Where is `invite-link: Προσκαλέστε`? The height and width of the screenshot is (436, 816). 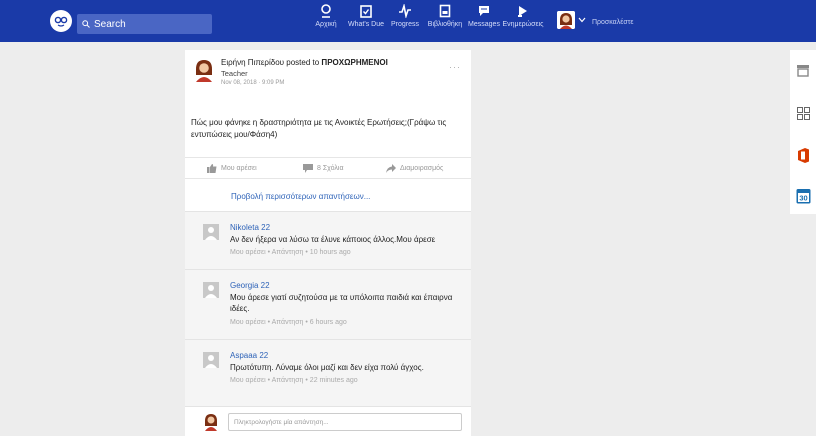 invite-link: Προσκαλέστε is located at coordinates (613, 22).